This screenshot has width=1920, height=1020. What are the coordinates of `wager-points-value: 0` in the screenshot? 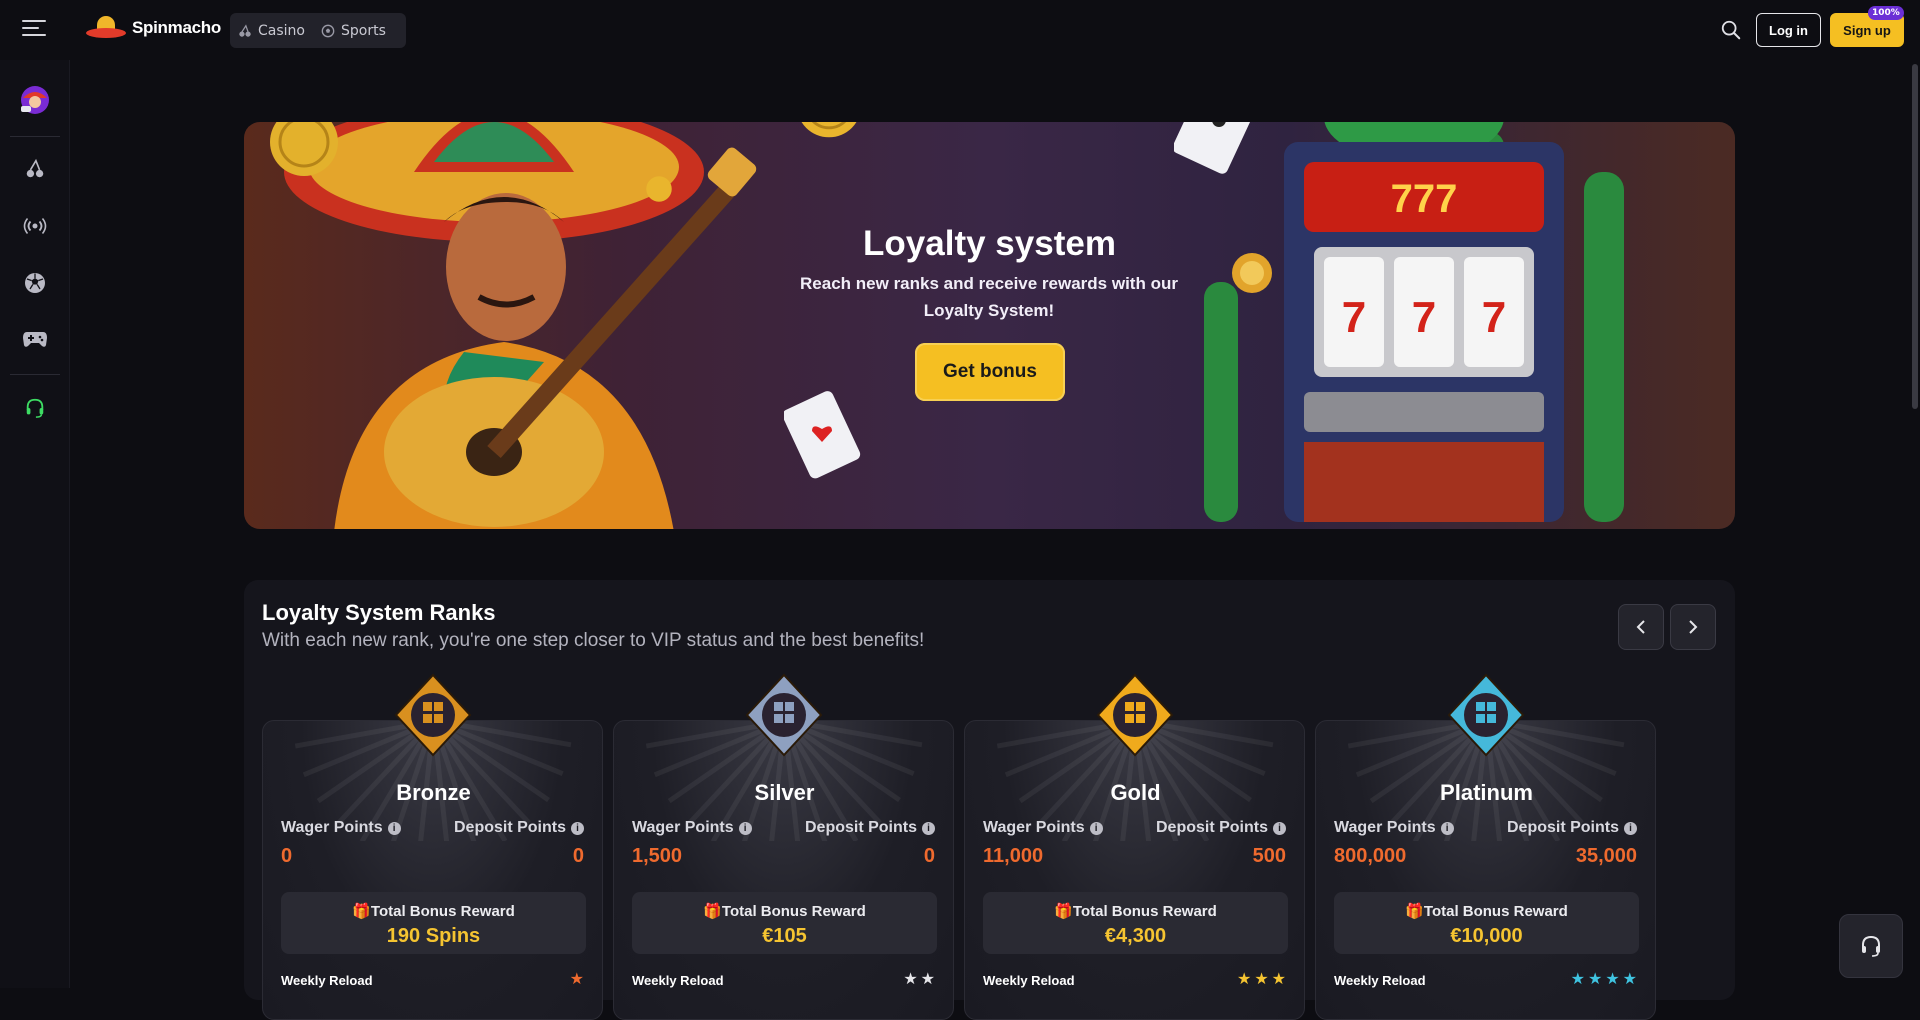 It's located at (287, 856).